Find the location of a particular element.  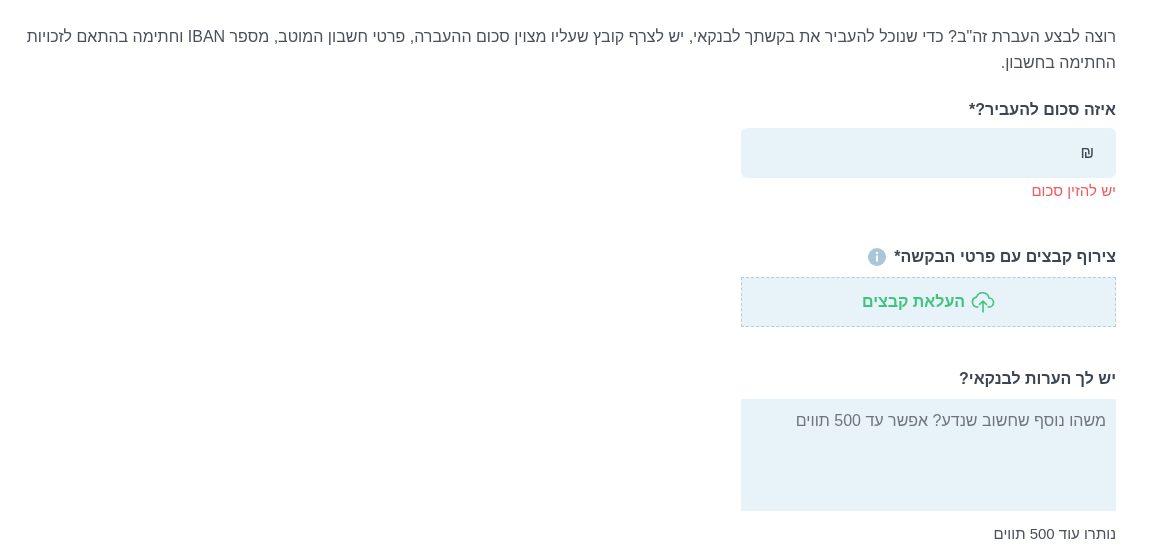

cloud-upload-icon is located at coordinates (983, 302).